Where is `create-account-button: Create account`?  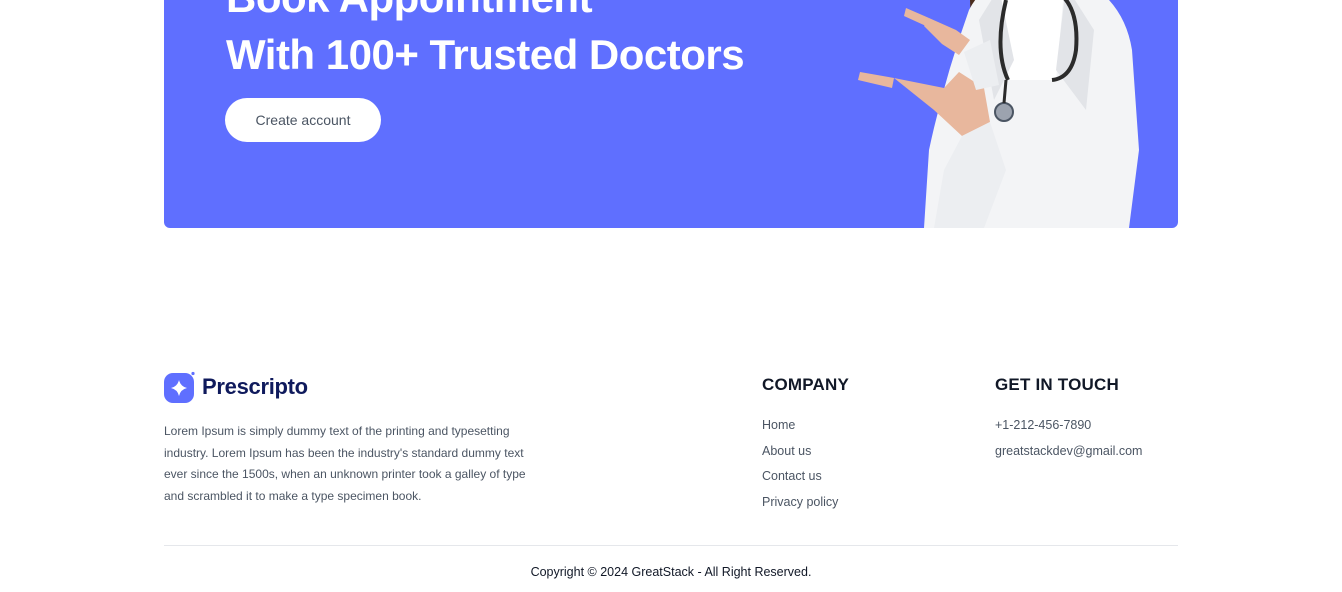
create-account-button: Create account is located at coordinates (303, 120).